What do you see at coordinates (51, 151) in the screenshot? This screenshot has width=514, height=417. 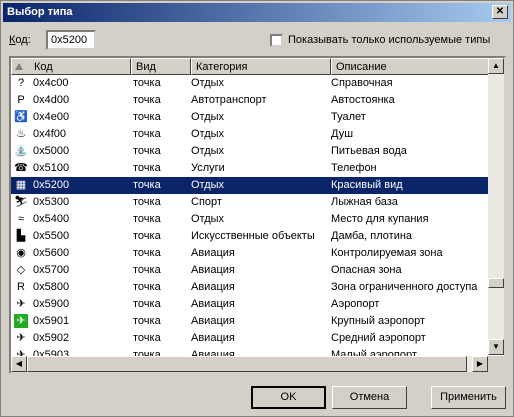 I see `cell-code: 0x5000` at bounding box center [51, 151].